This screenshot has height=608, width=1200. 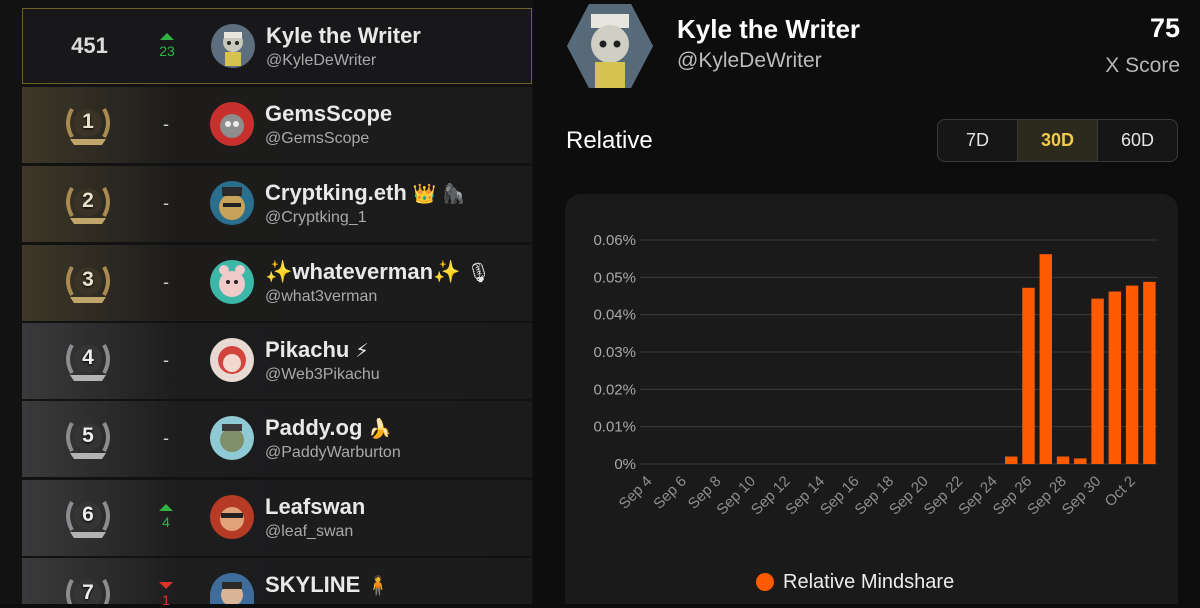 What do you see at coordinates (88, 592) in the screenshot?
I see `rank-number: 7` at bounding box center [88, 592].